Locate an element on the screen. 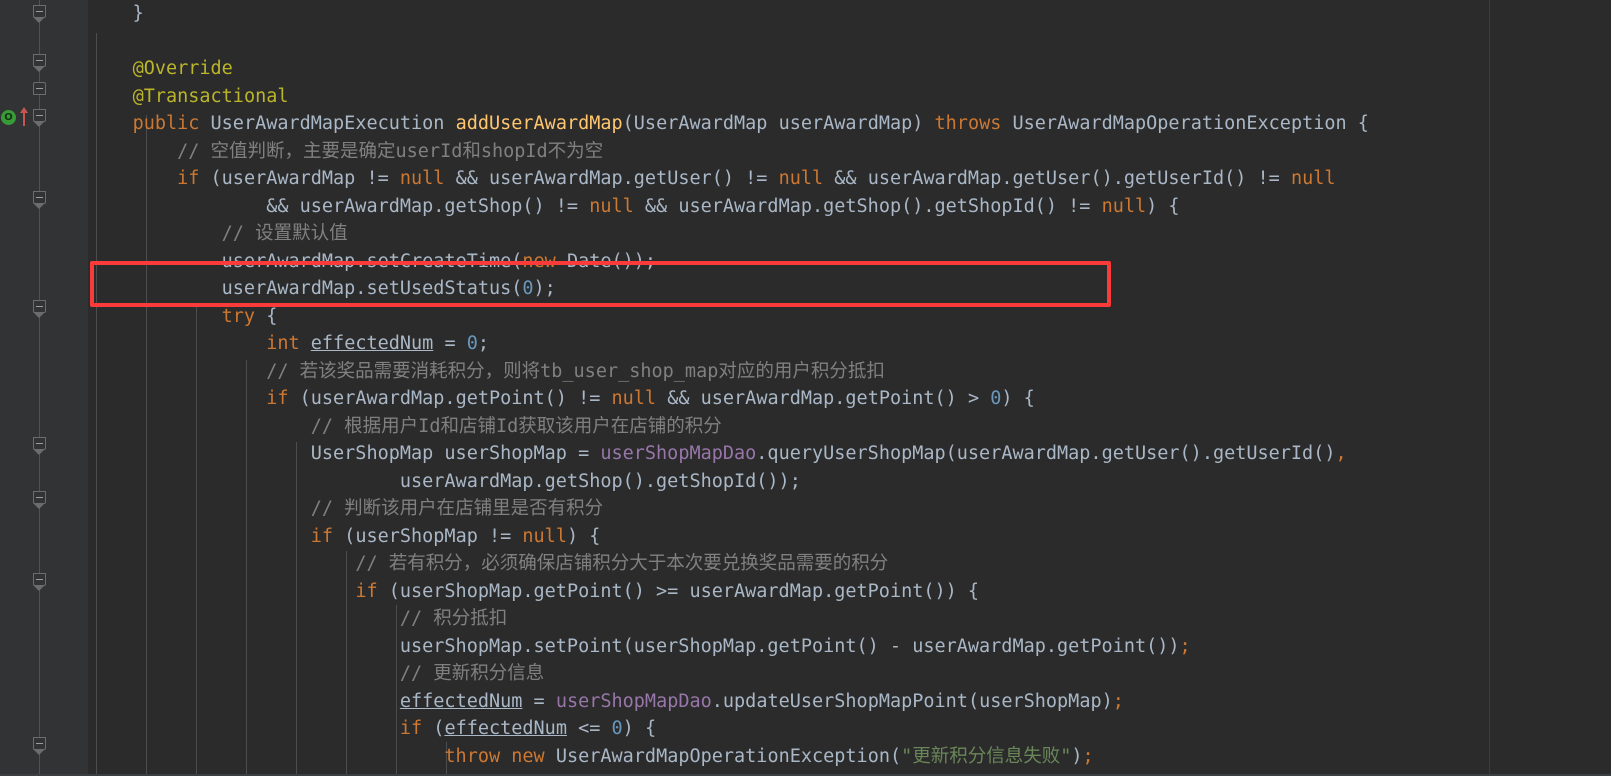  code-token: Date()); is located at coordinates (606, 261).